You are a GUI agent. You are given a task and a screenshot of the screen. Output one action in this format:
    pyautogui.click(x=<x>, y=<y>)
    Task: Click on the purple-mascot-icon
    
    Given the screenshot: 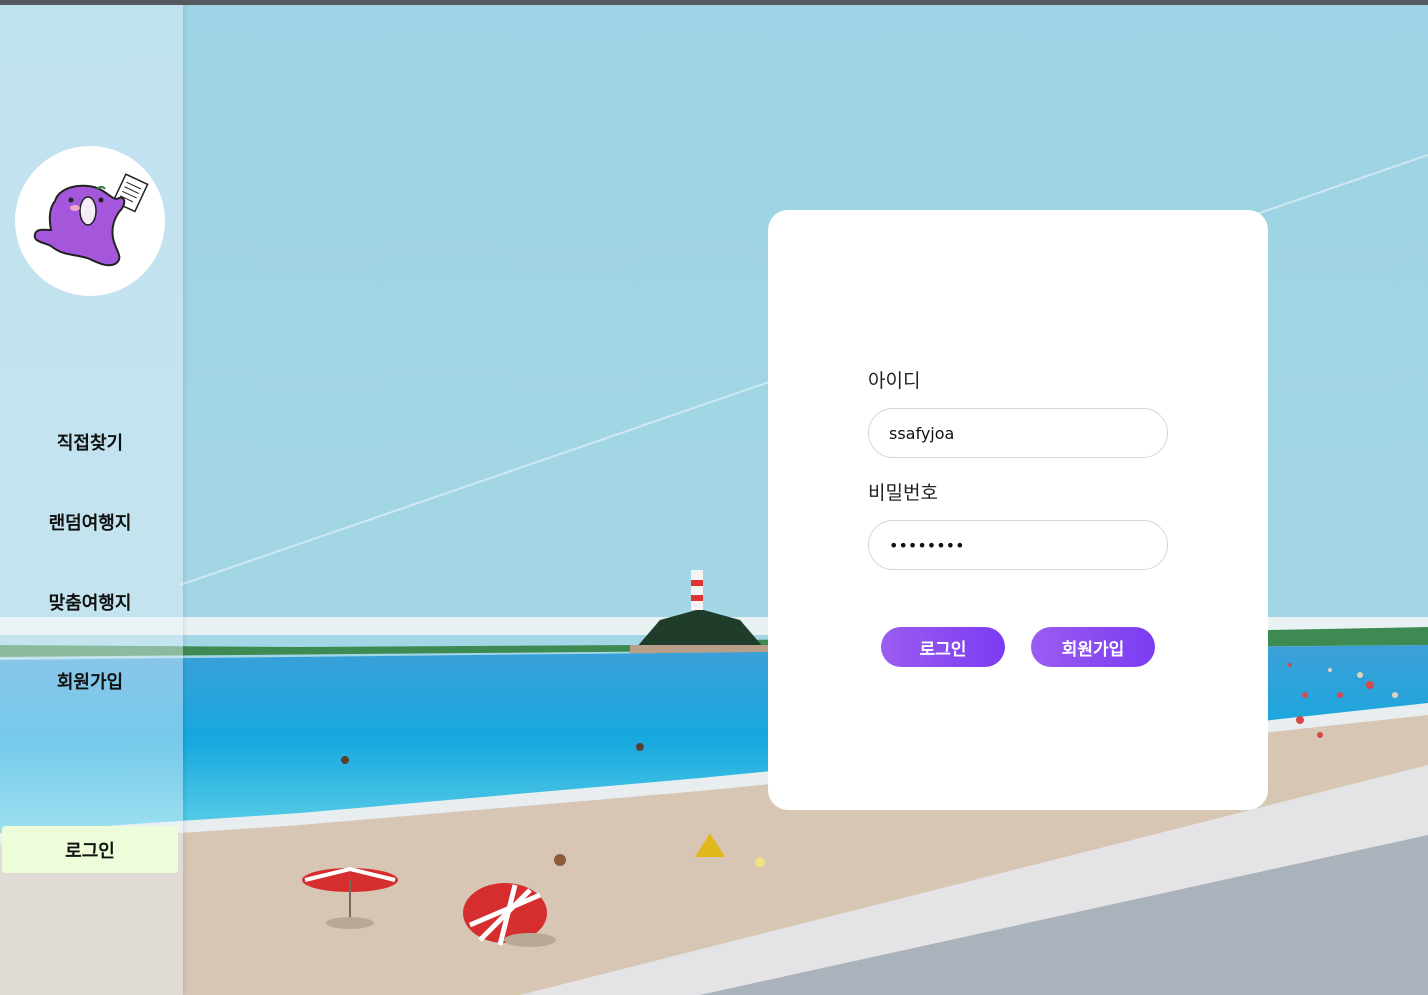 What is the action you would take?
    pyautogui.click(x=91, y=220)
    